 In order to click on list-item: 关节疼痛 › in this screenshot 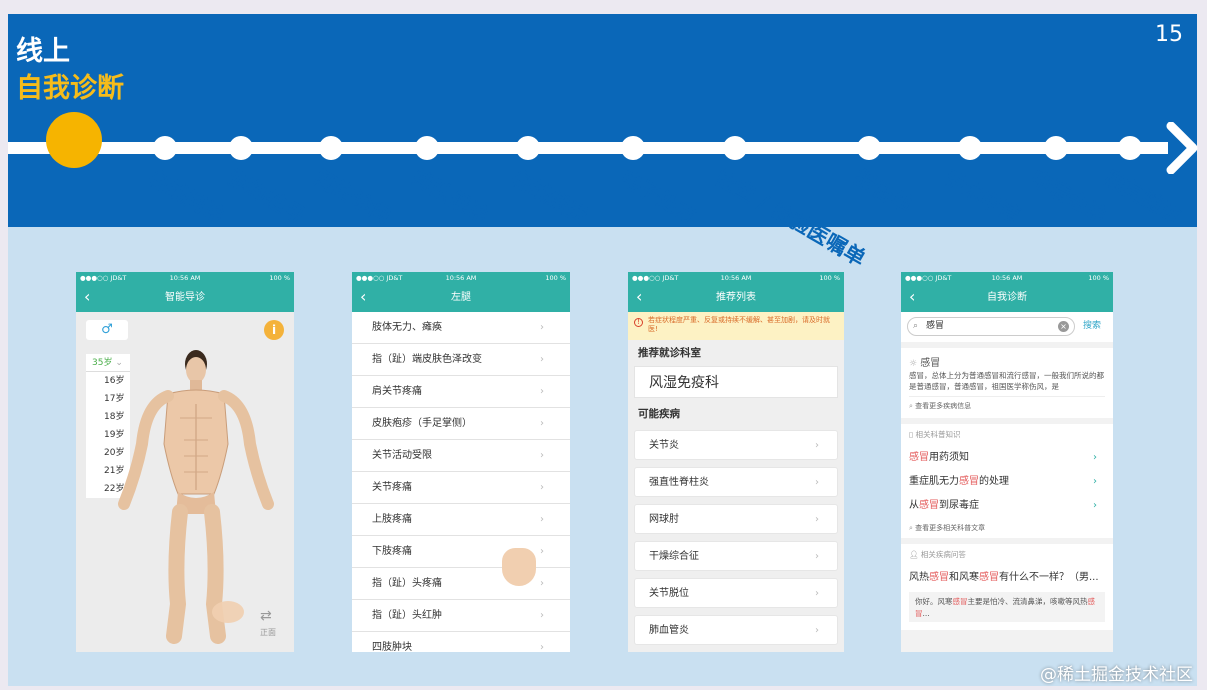, I will do `click(461, 488)`.